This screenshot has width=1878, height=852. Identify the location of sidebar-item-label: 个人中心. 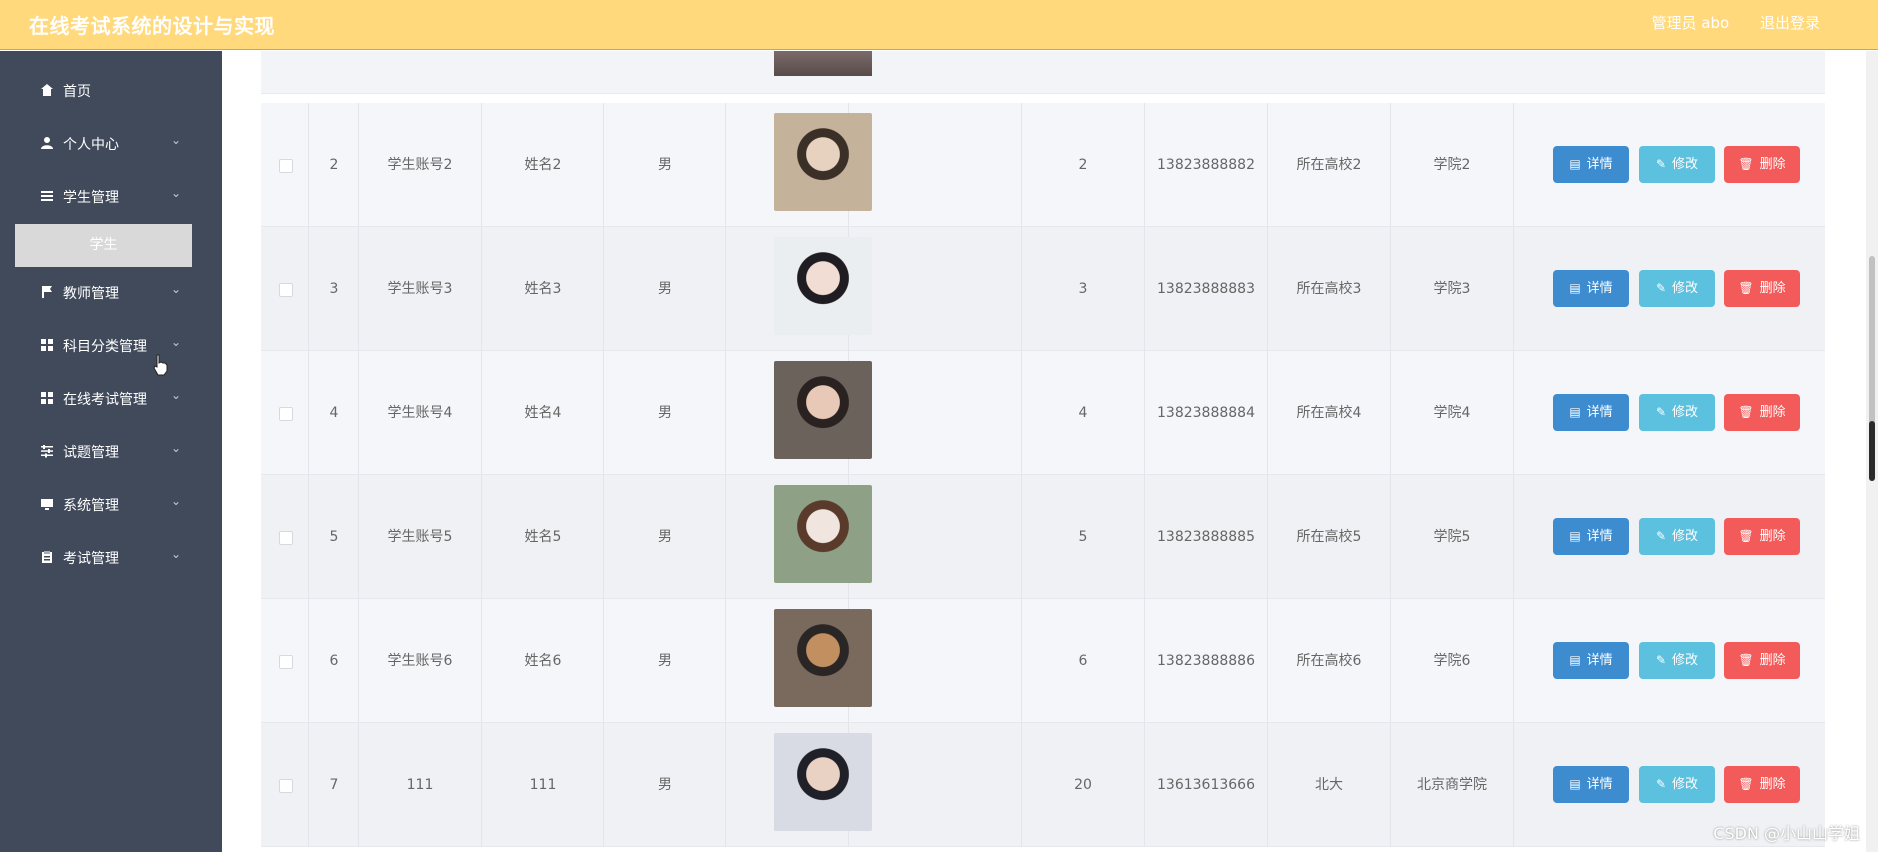
(91, 145).